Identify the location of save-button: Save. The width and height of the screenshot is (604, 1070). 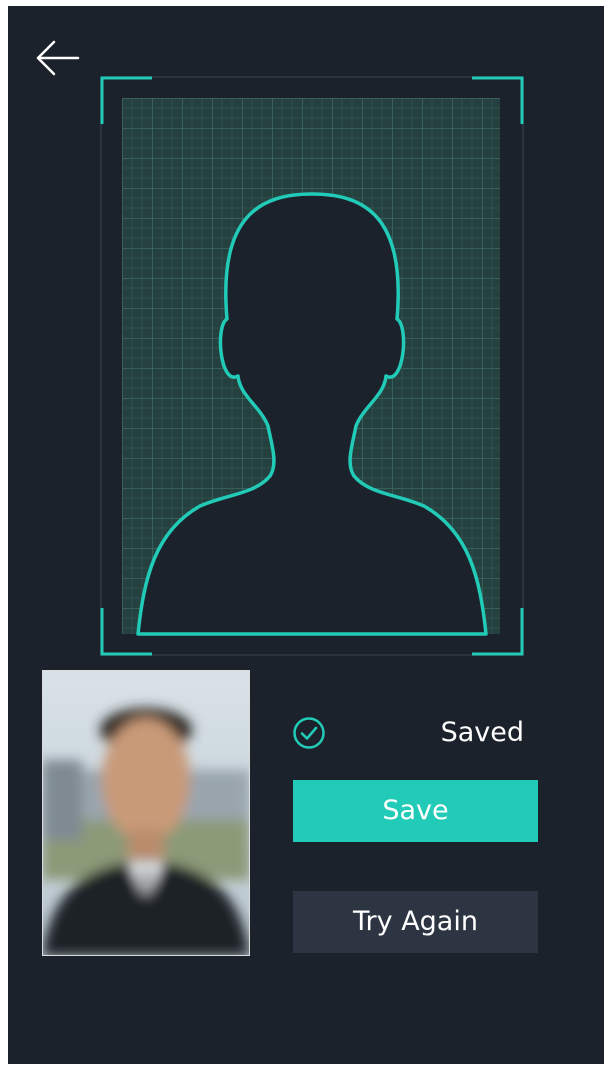
(415, 811).